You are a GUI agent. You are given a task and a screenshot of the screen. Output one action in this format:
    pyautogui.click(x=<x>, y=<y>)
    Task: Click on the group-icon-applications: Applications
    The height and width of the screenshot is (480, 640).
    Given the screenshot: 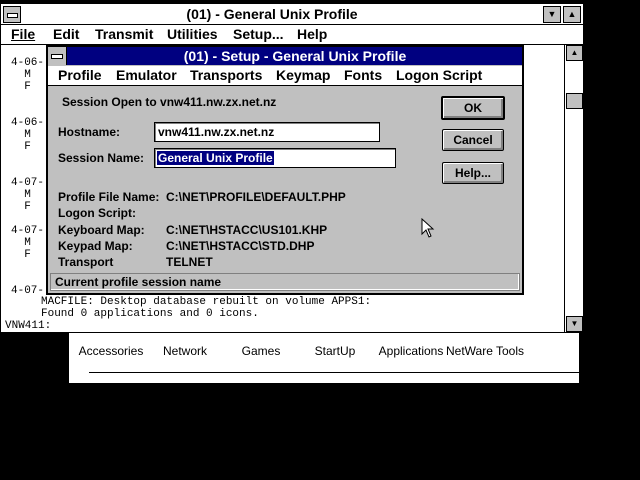 What is the action you would take?
    pyautogui.click(x=411, y=351)
    